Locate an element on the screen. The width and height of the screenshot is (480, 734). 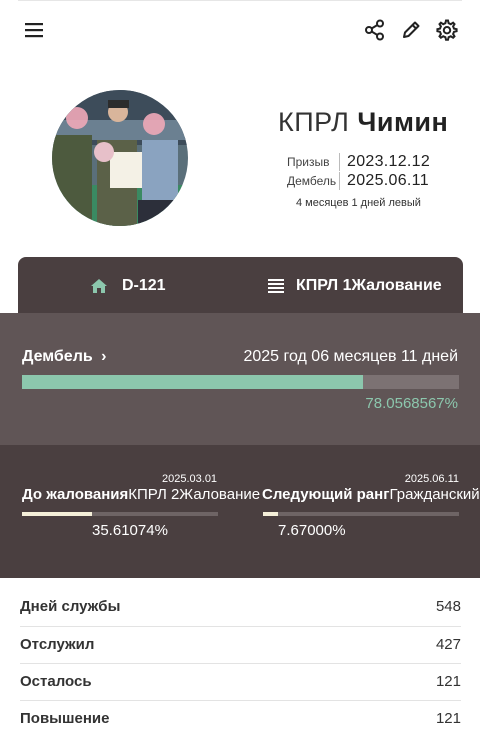
chevron-right-icon: › is located at coordinates (104, 356).